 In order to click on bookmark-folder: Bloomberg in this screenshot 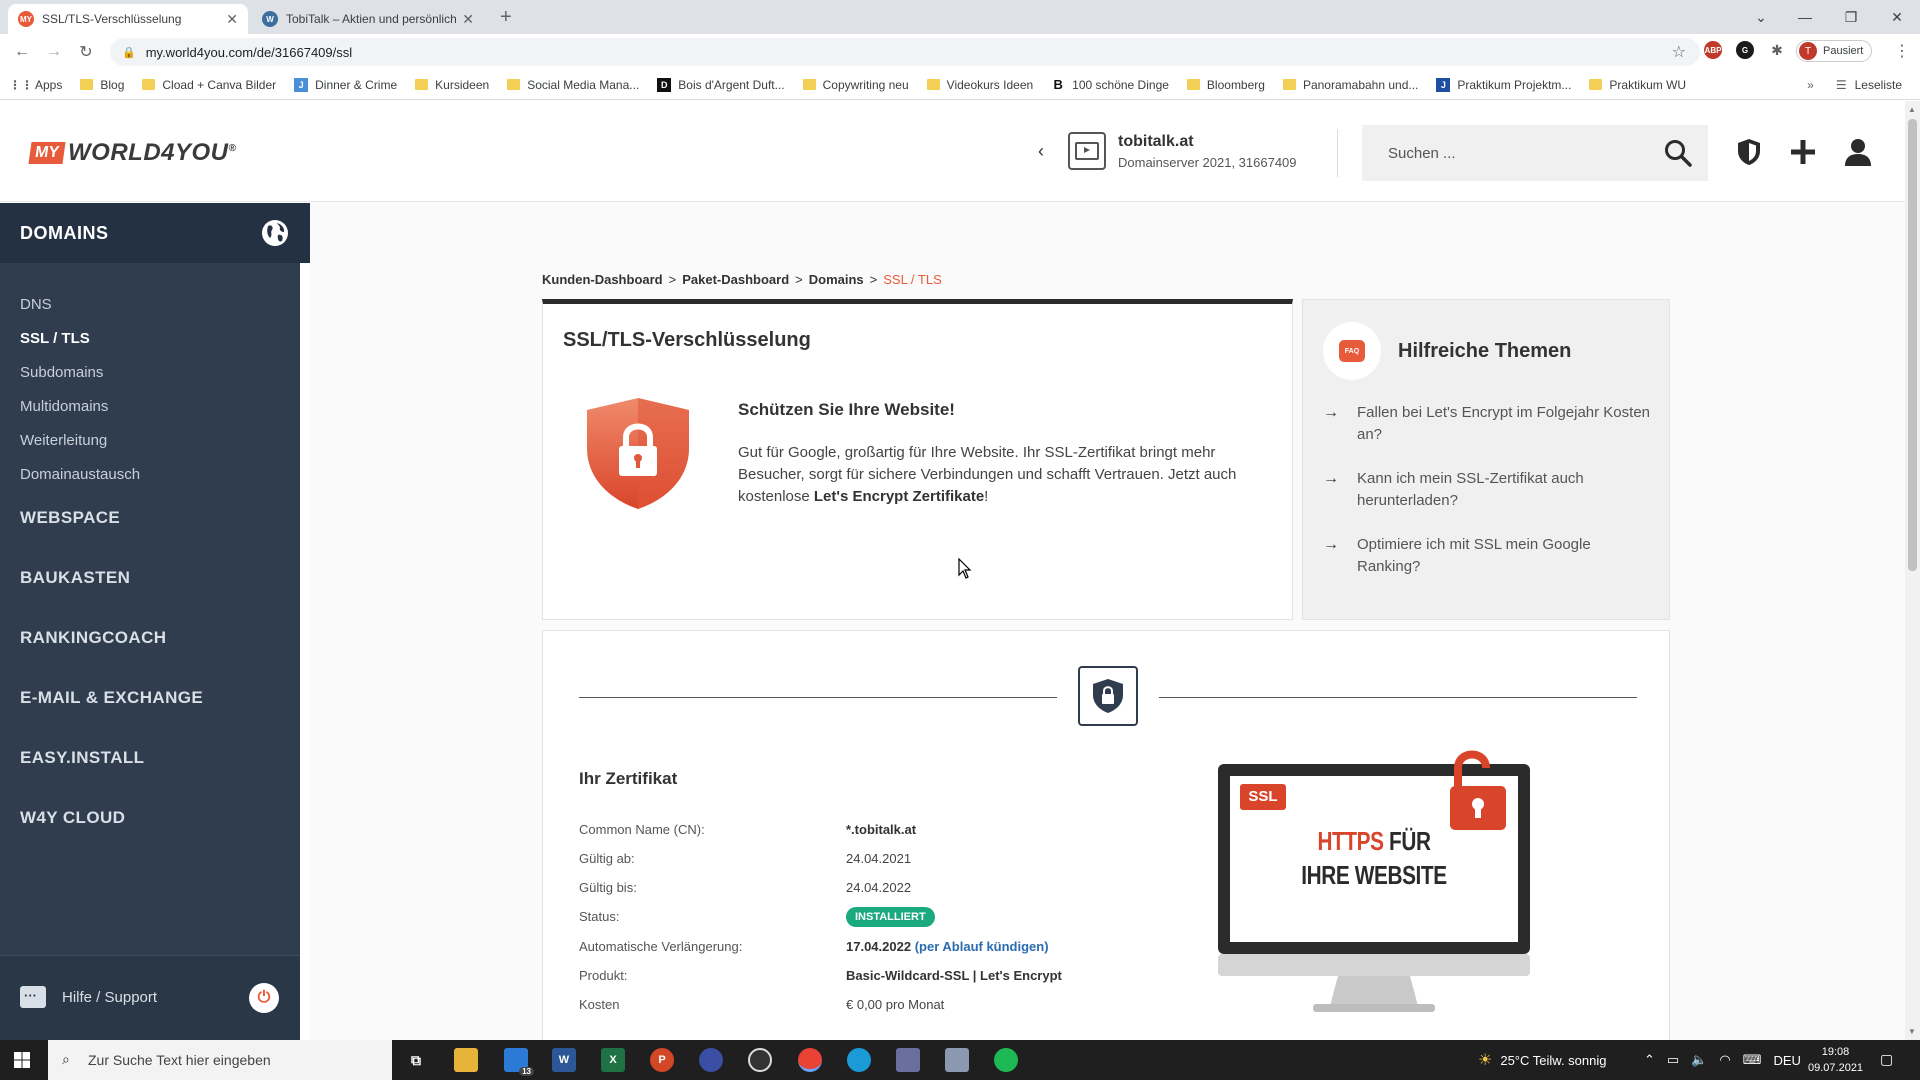, I will do `click(1225, 85)`.